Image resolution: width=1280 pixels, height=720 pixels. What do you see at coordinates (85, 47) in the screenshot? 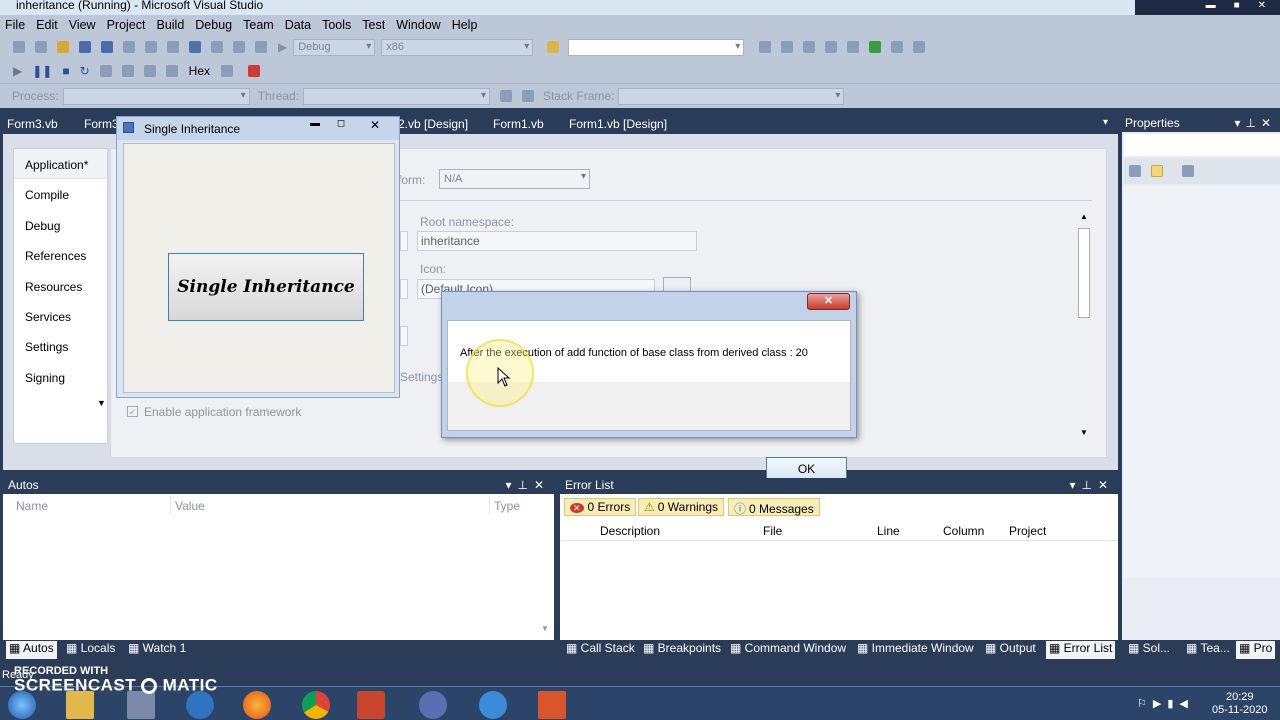
I see `save-icon` at bounding box center [85, 47].